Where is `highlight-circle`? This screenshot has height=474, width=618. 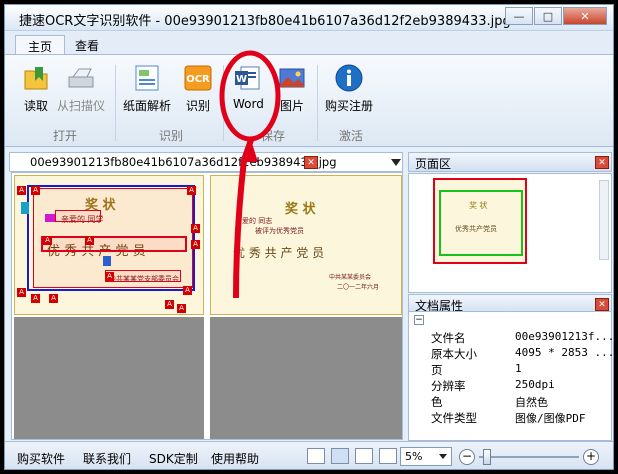 highlight-circle is located at coordinates (250, 96).